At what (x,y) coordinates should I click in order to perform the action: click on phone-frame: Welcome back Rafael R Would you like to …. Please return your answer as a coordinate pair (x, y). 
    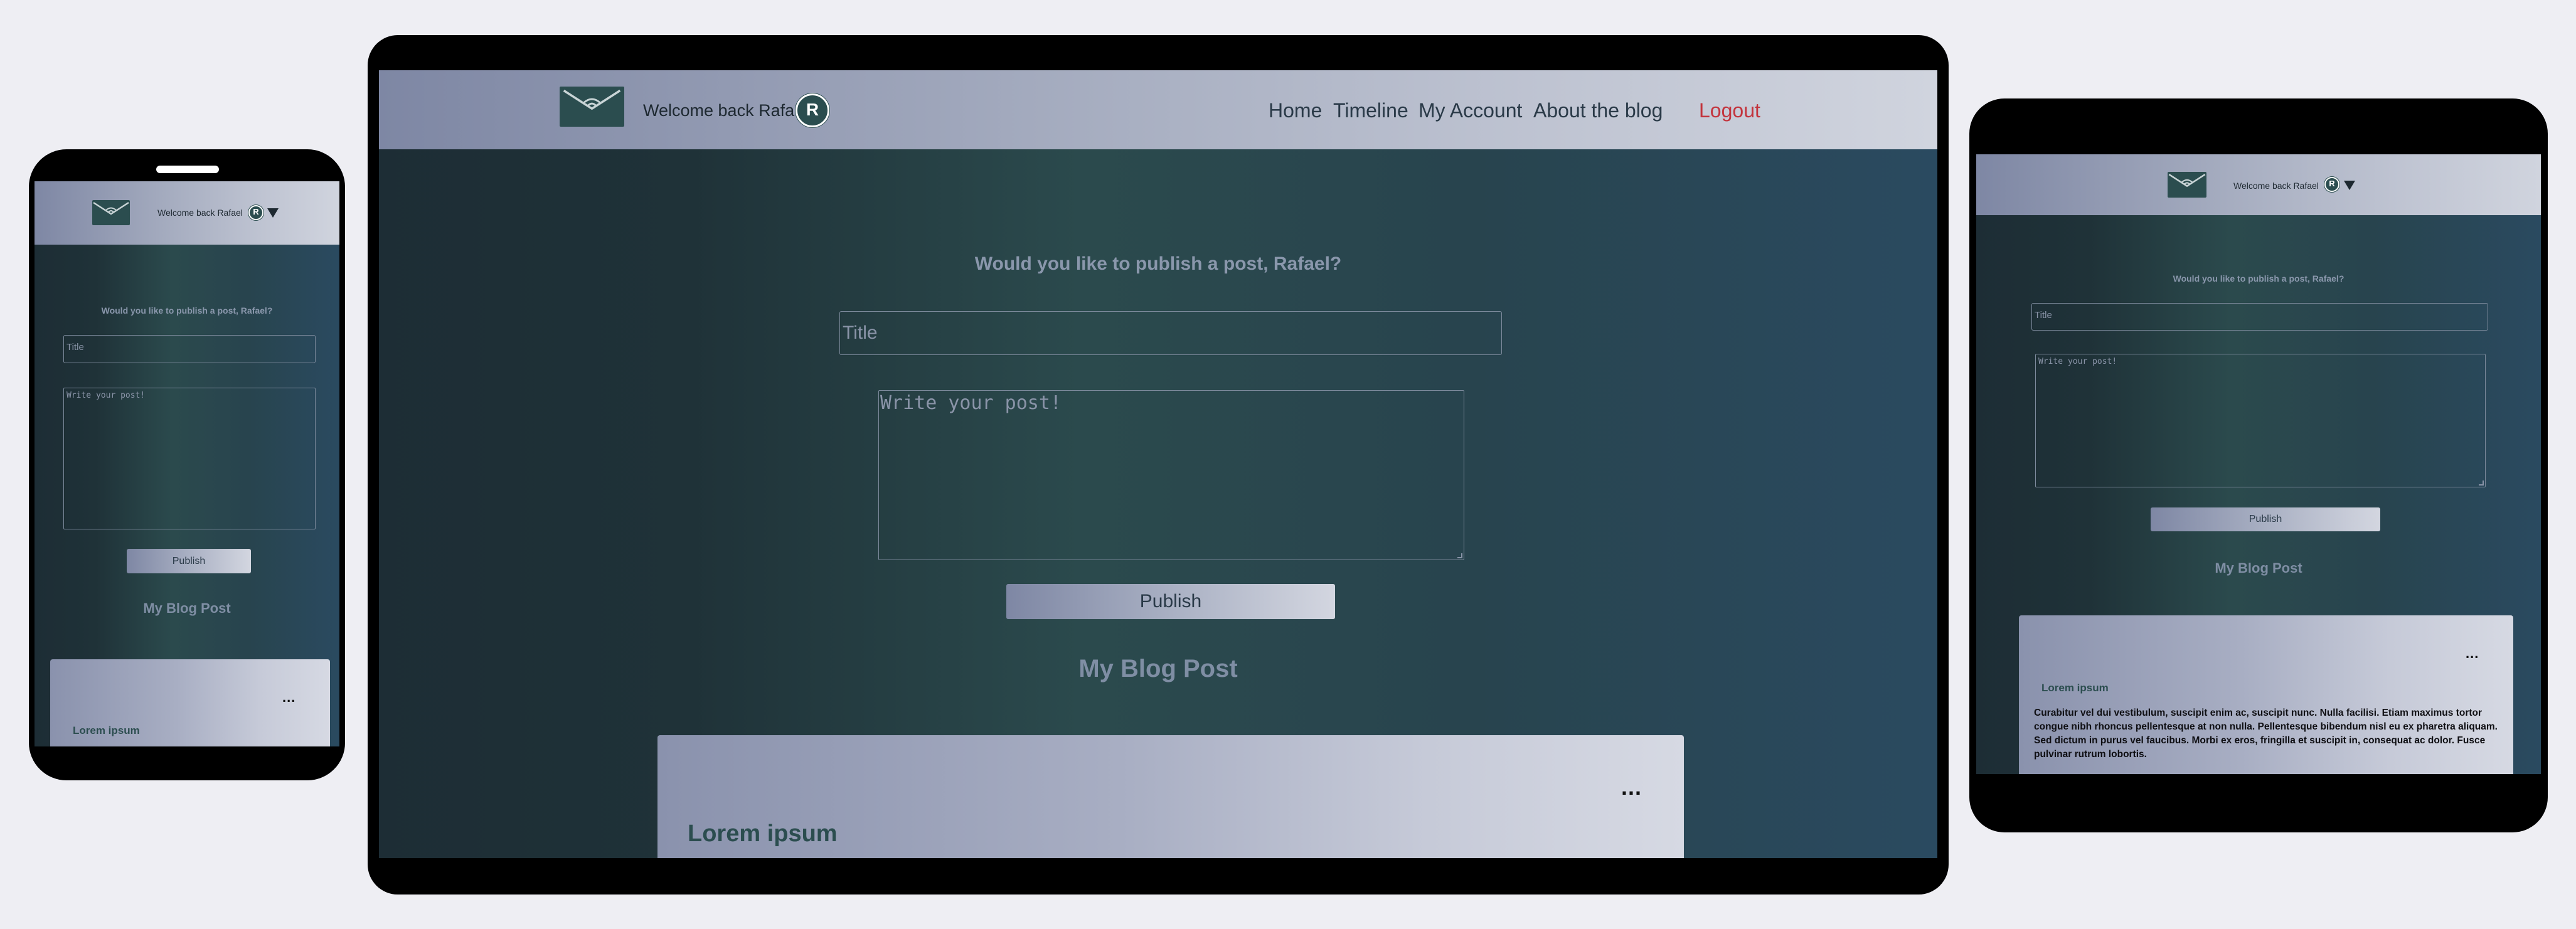
    Looking at the image, I should click on (187, 464).